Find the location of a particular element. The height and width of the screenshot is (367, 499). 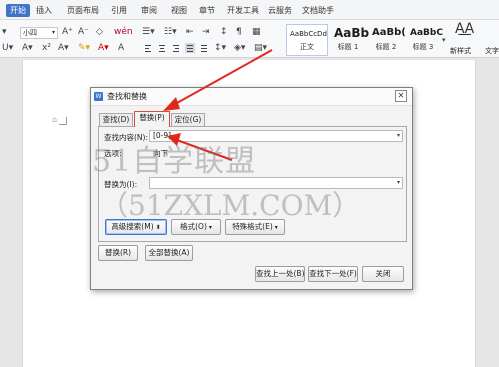

tab-goto: 定位(G) is located at coordinates (188, 119).